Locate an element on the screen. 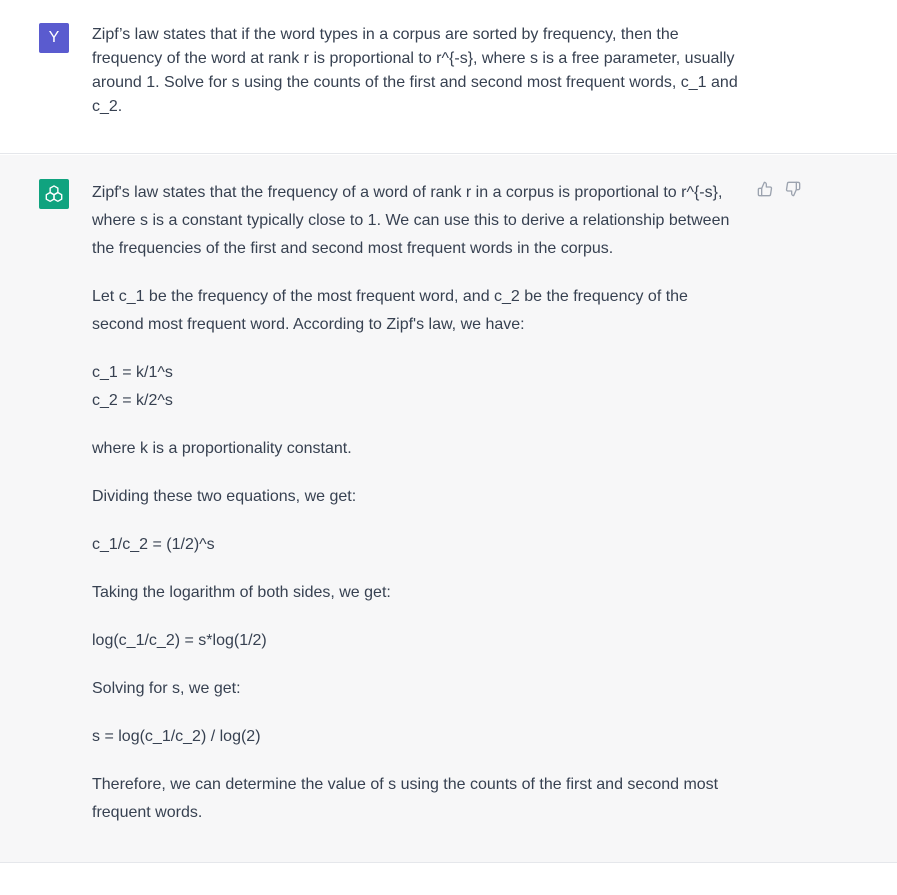 Image resolution: width=897 pixels, height=895 pixels. thumbs-up-icon is located at coordinates (765, 189).